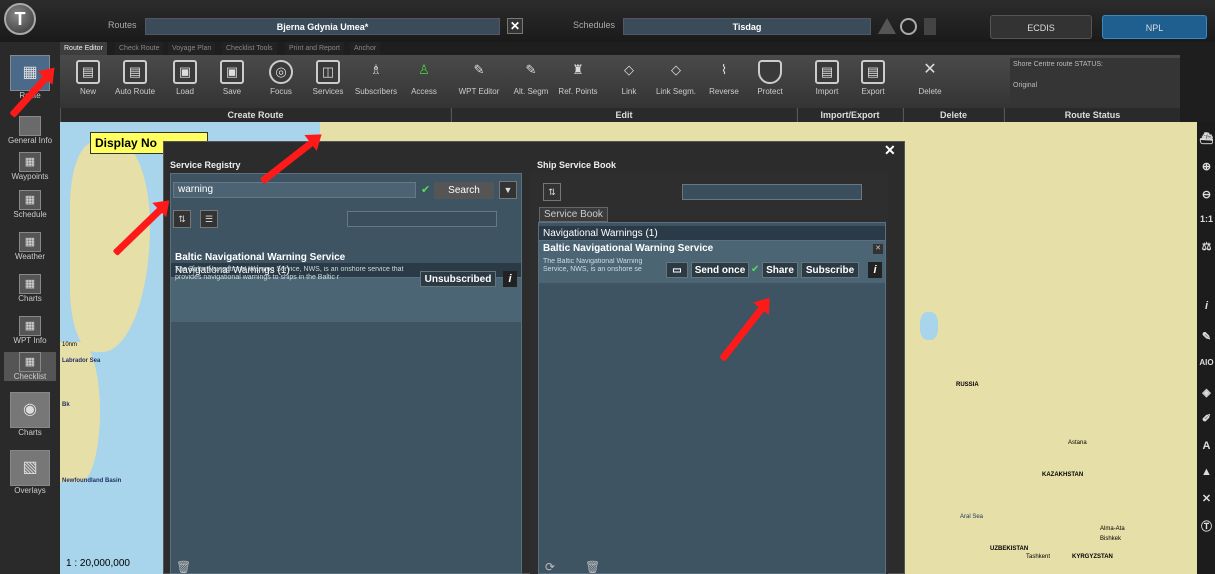 This screenshot has height=574, width=1215. I want to click on search-button: Search, so click(464, 190).